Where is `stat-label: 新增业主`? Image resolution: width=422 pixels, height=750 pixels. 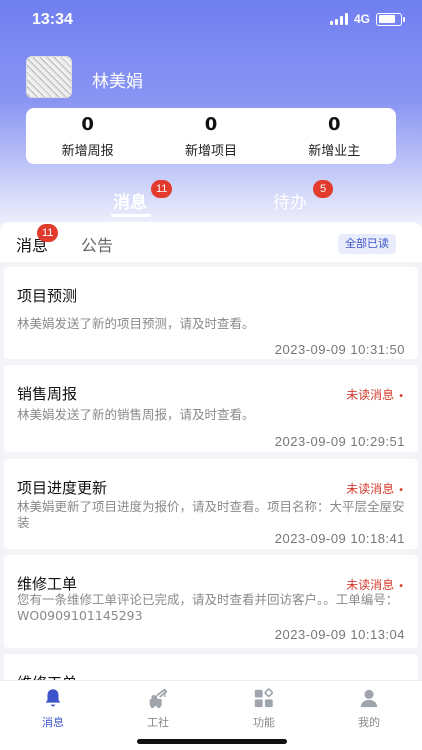 stat-label: 新增业主 is located at coordinates (334, 151).